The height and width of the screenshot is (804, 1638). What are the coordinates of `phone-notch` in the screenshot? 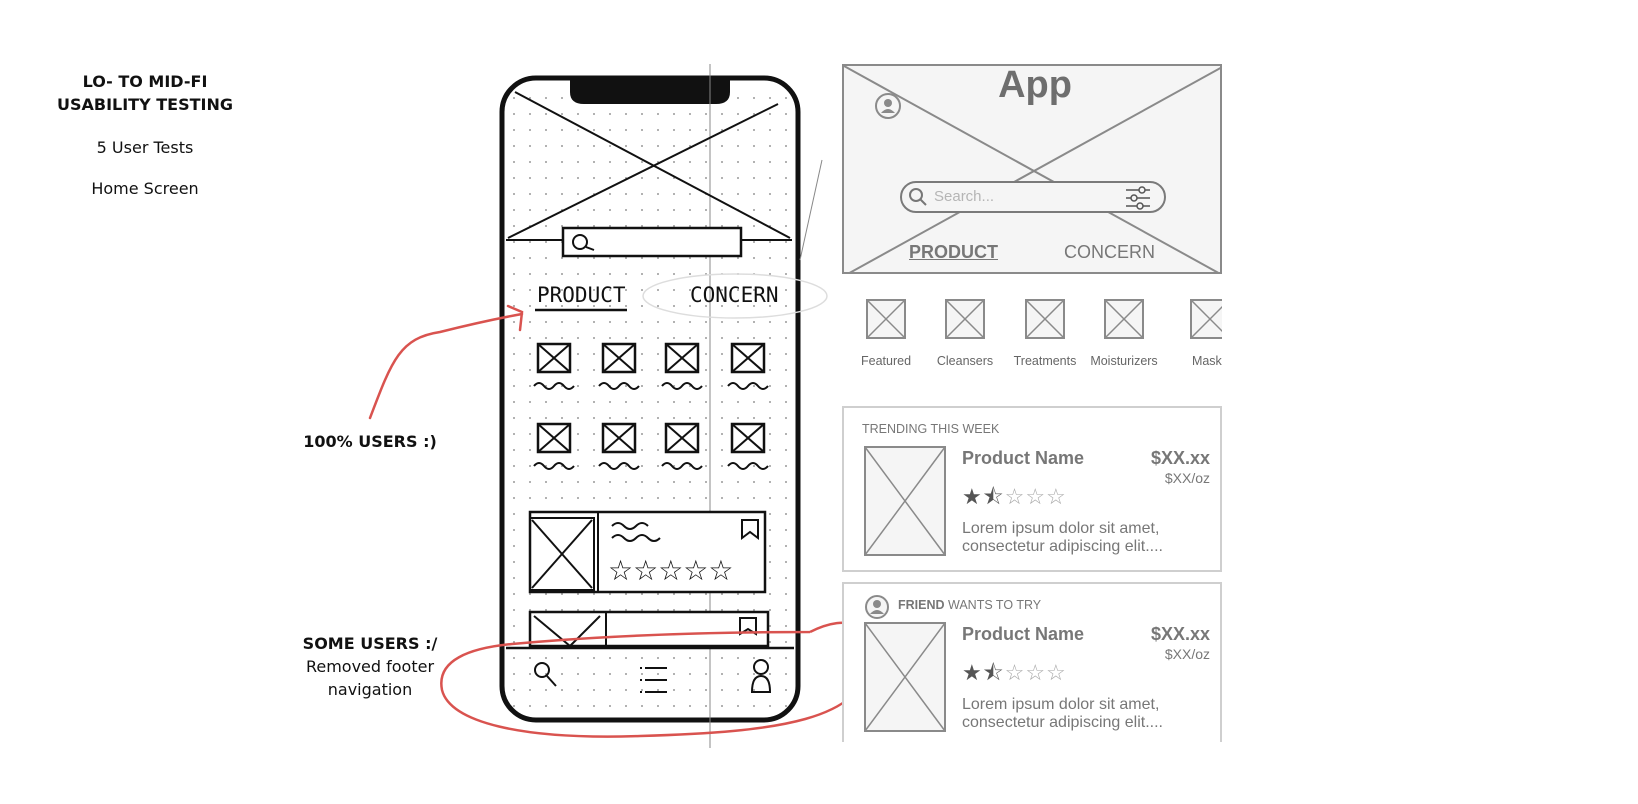 It's located at (650, 91).